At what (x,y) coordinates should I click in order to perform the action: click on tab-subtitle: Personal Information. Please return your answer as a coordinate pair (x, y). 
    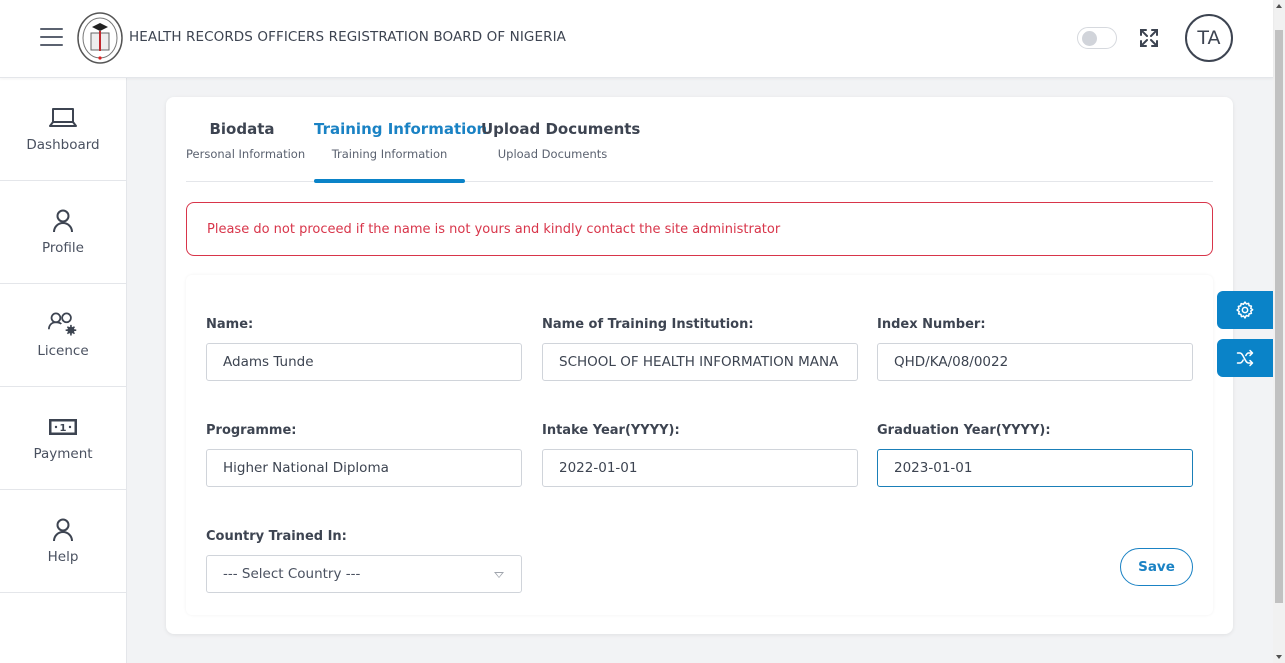
    Looking at the image, I should click on (246, 154).